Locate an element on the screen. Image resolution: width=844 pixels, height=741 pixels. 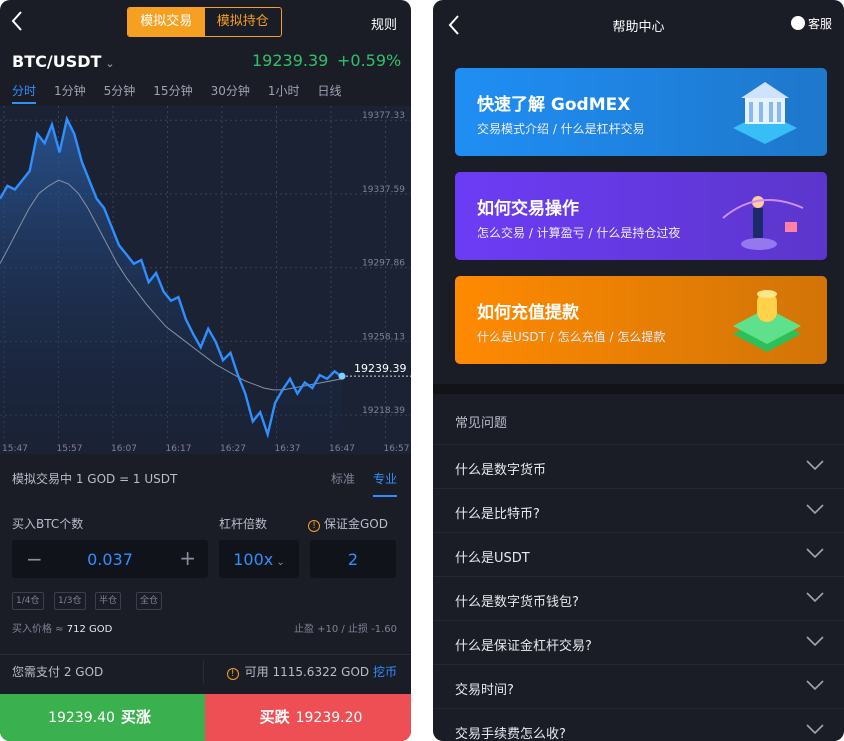
fraction-quarter: 1/4仓 is located at coordinates (28, 601).